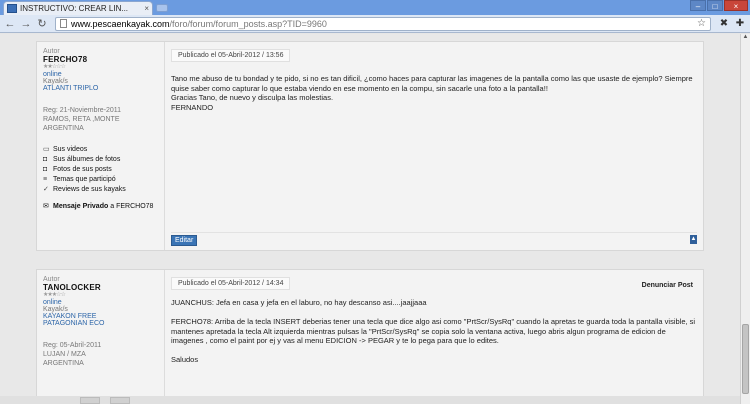 The height and width of the screenshot is (404, 750). Describe the element at coordinates (54, 67) in the screenshot. I see `rating-stars: ★★☆☆☆` at that location.